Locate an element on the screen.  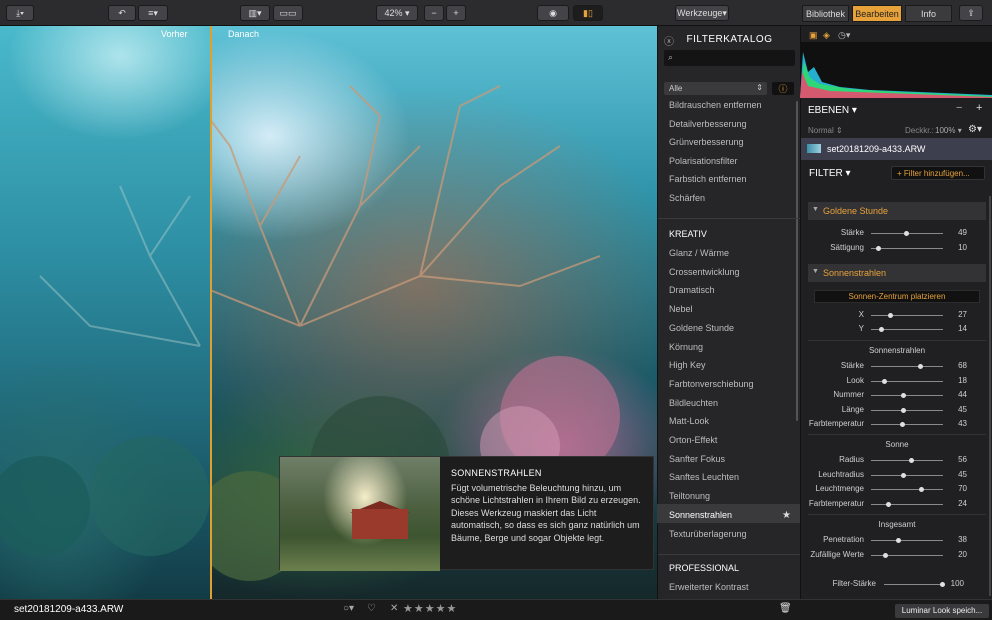
filter-strength-value: 100 is located at coordinates (954, 583).